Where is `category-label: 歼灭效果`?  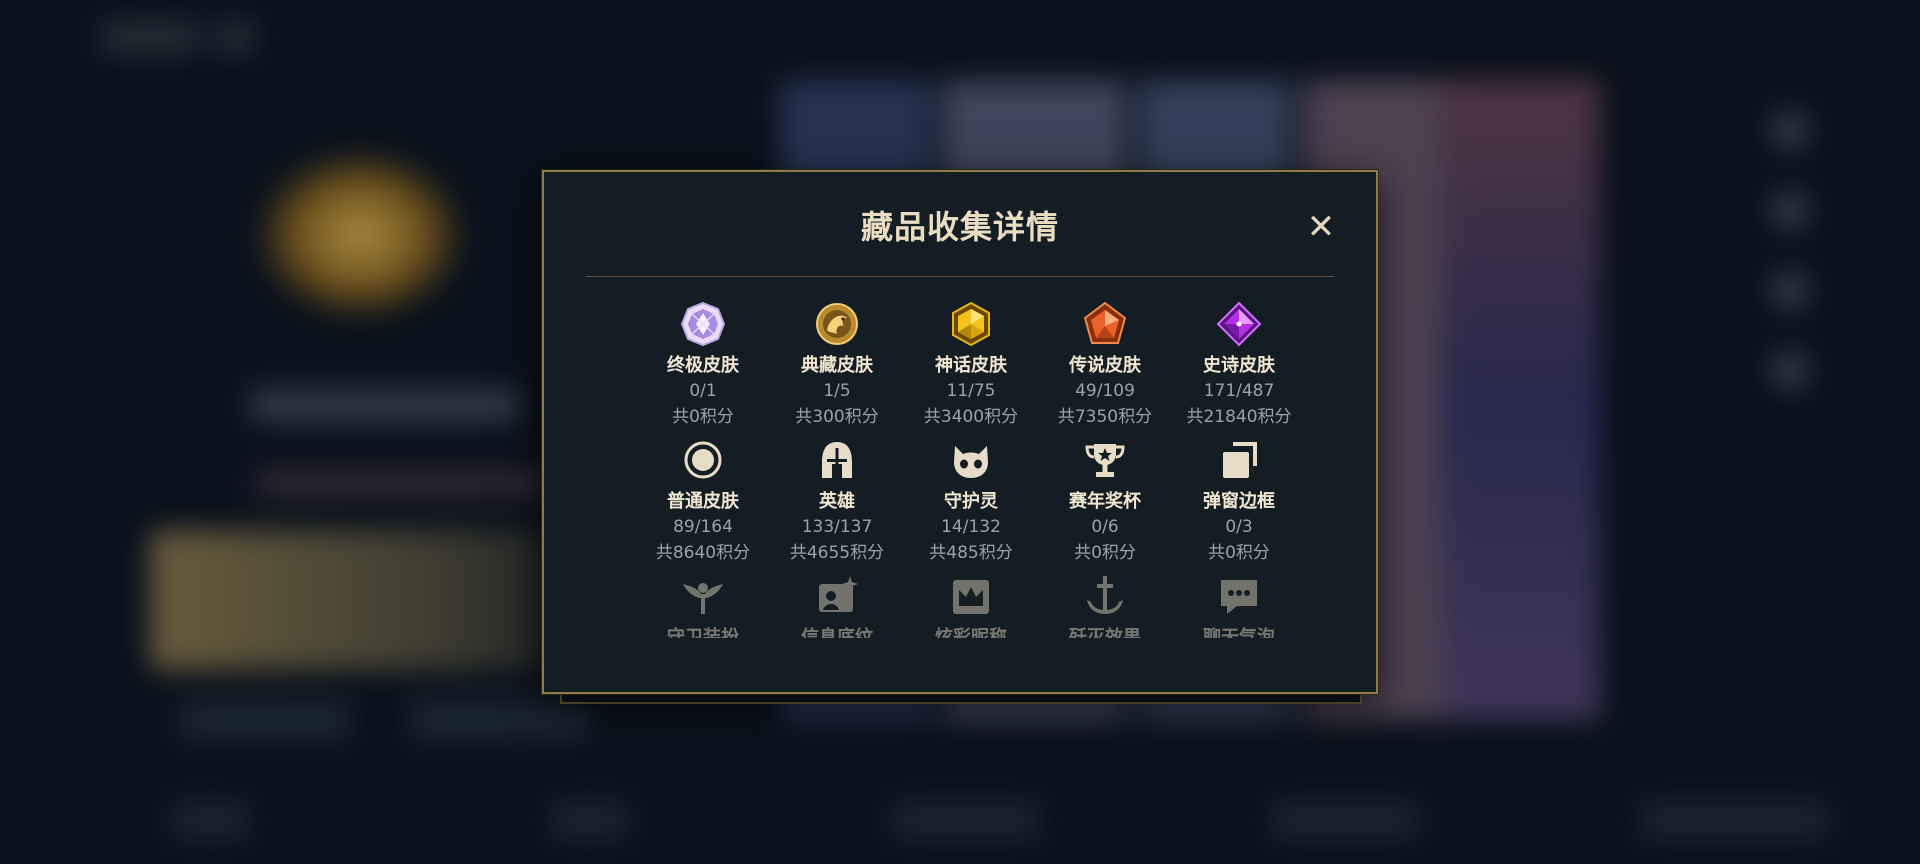 category-label: 歼灭效果 is located at coordinates (1105, 632).